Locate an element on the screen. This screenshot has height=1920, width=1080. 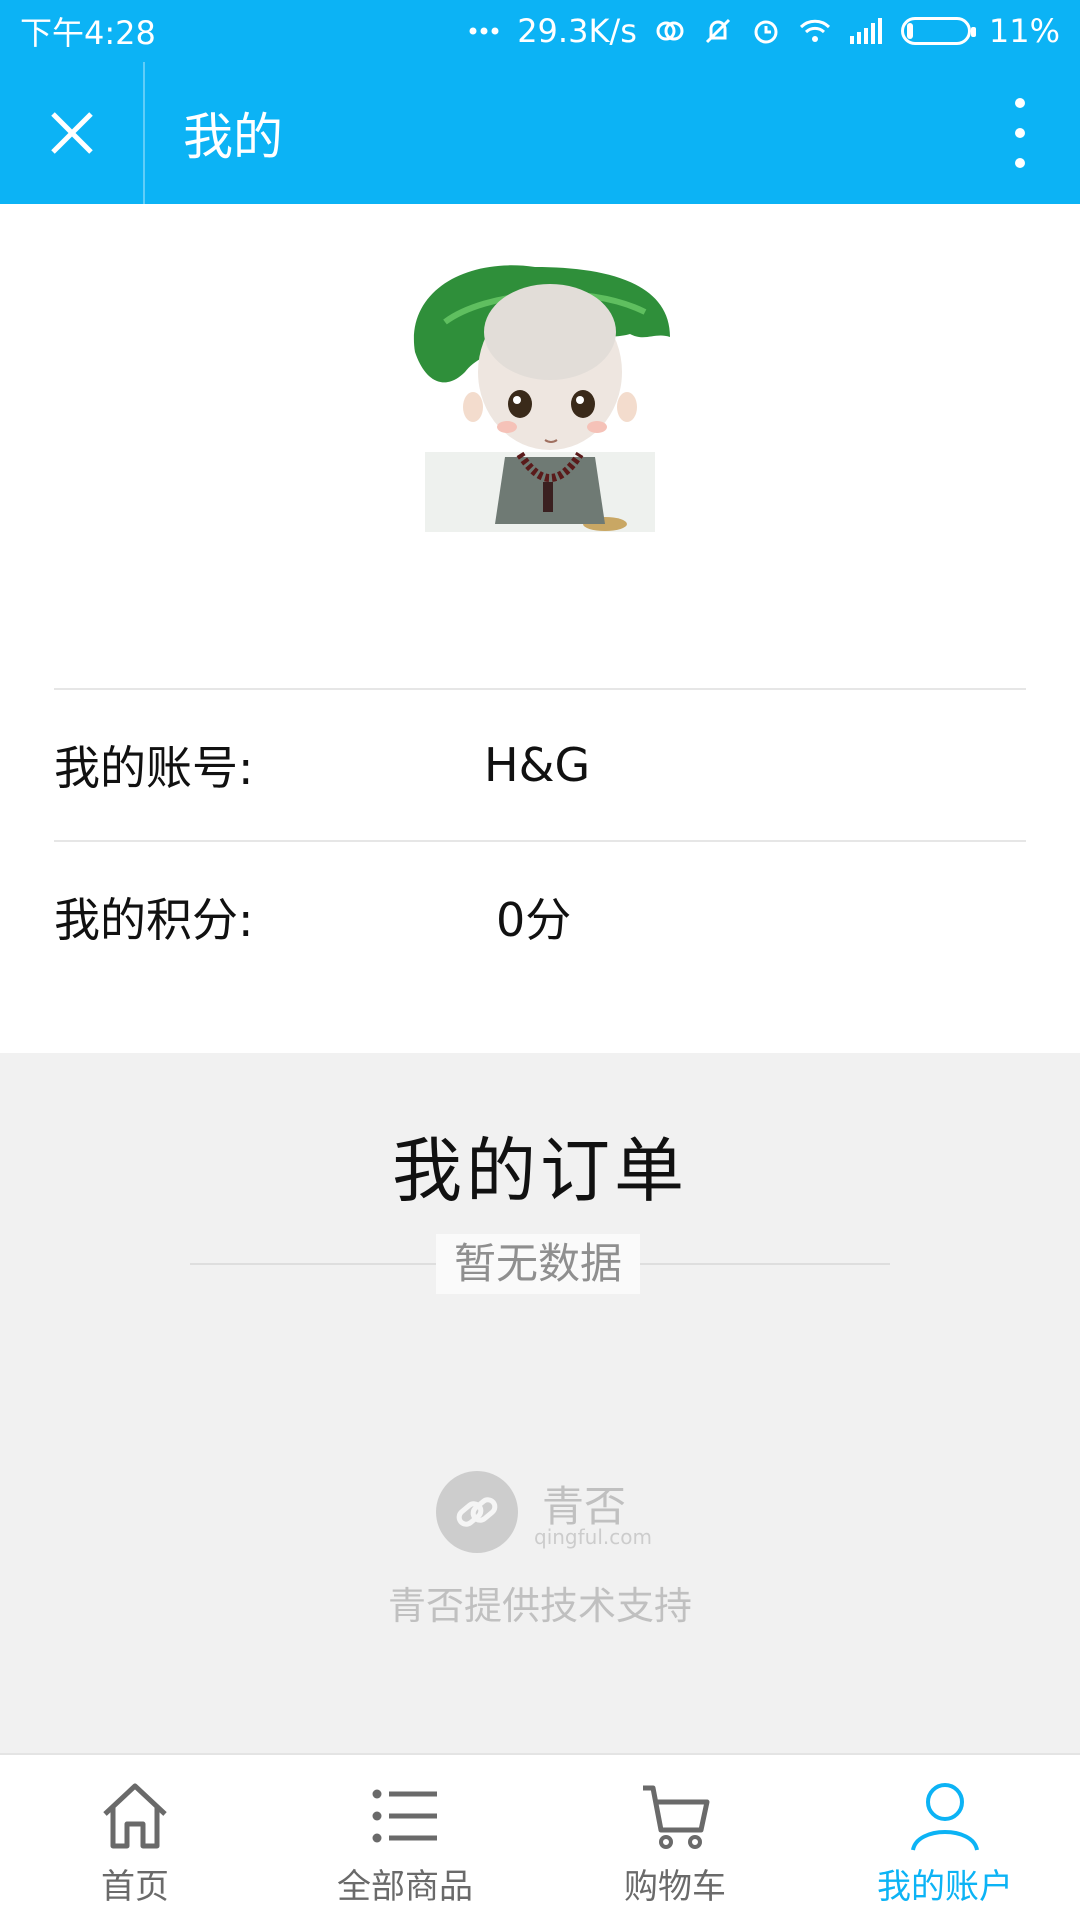
tab-all-products: 全部商品 is located at coordinates (405, 1837).